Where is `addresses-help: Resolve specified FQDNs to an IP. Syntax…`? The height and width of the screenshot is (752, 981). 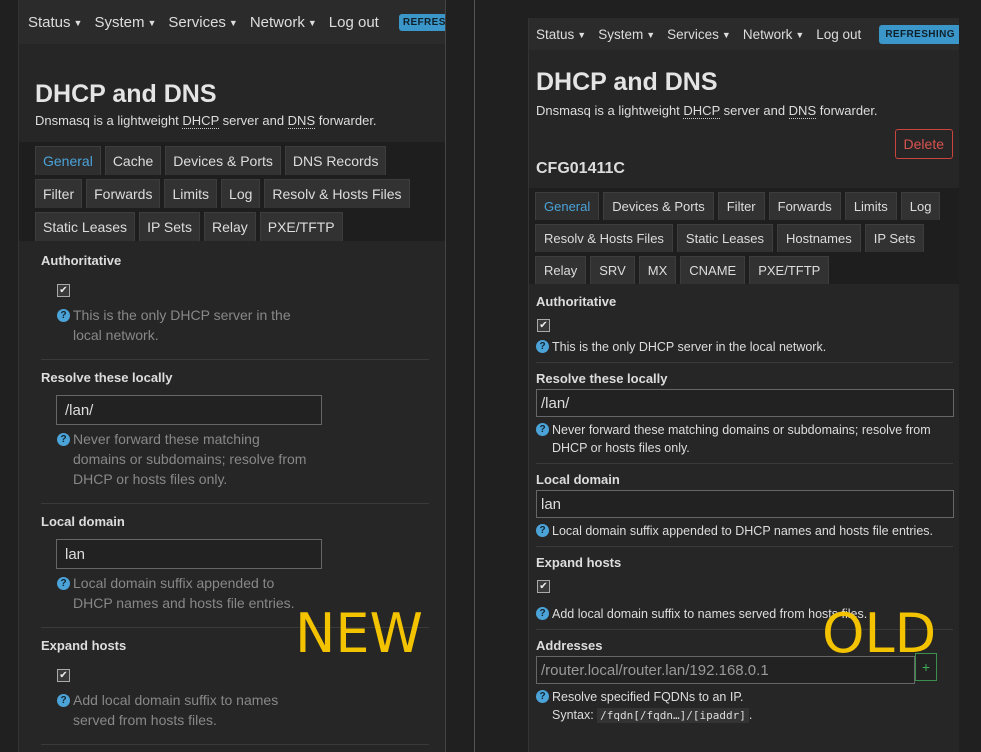
addresses-help: Resolve specified FQDNs to an IP. Syntax… is located at coordinates (652, 706).